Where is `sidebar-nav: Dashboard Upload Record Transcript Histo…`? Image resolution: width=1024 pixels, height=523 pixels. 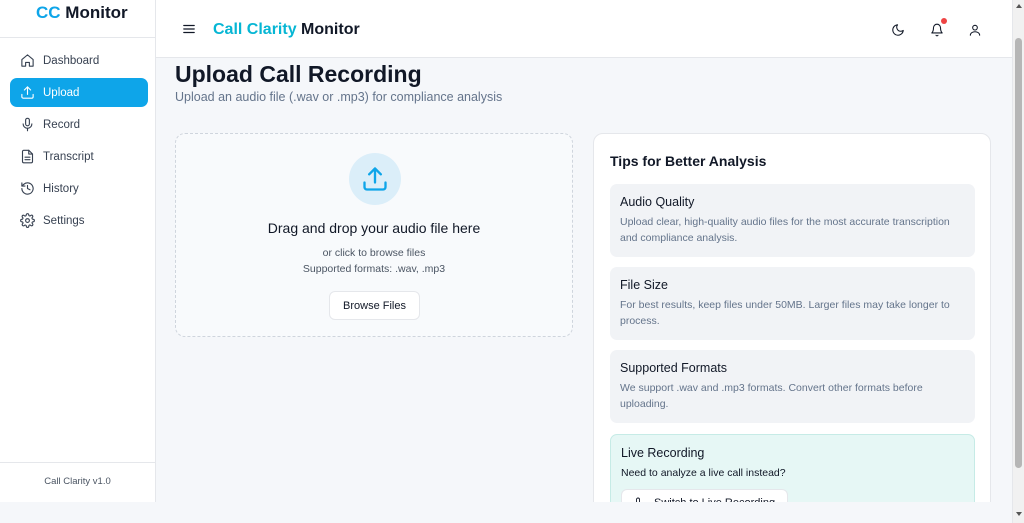
sidebar-nav: Dashboard Upload Record Transcript Histo… is located at coordinates (77, 136).